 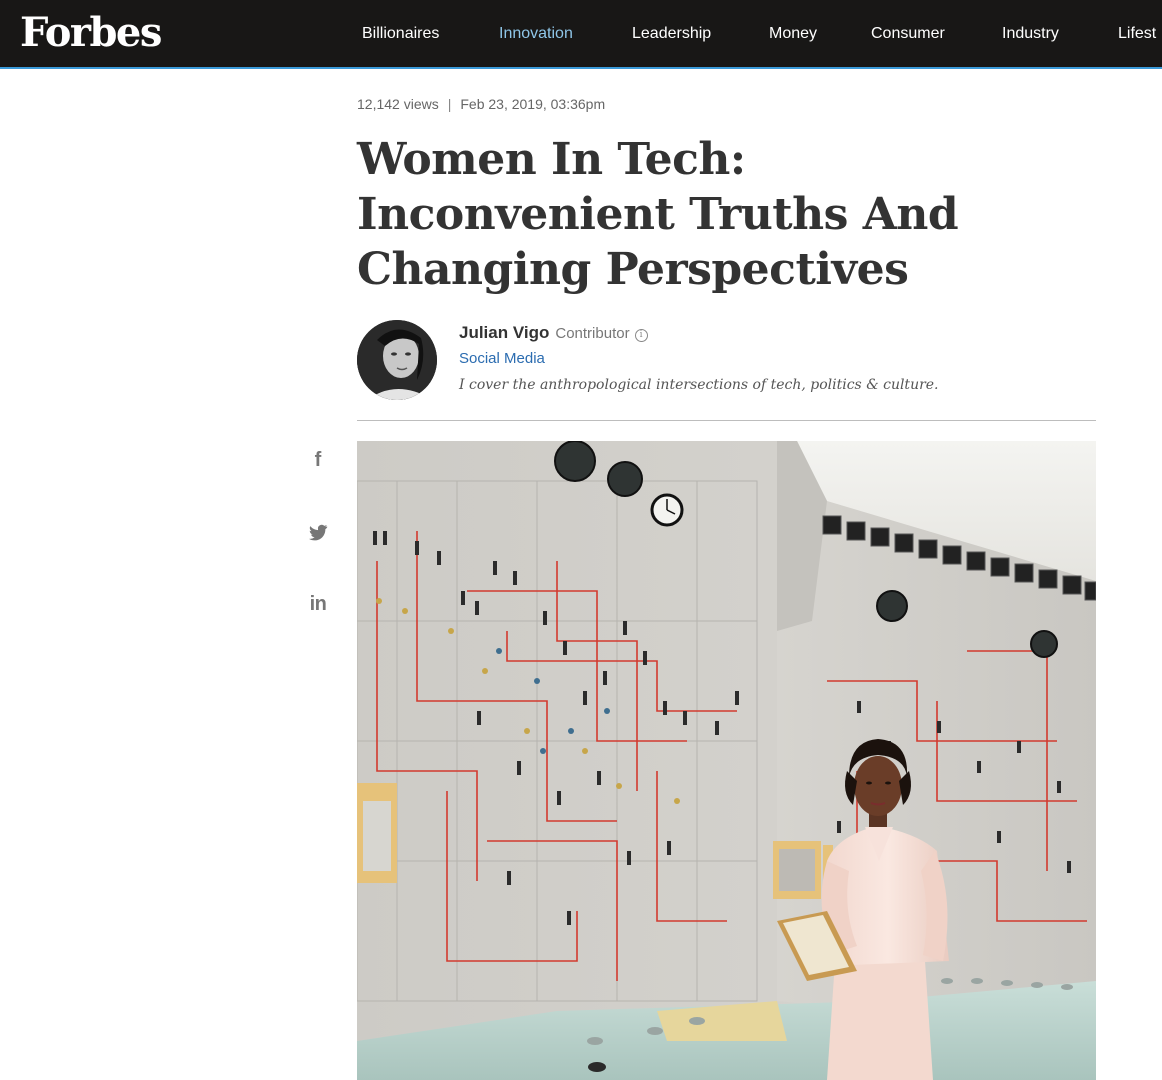 I want to click on info-icon: i, so click(x=641, y=335).